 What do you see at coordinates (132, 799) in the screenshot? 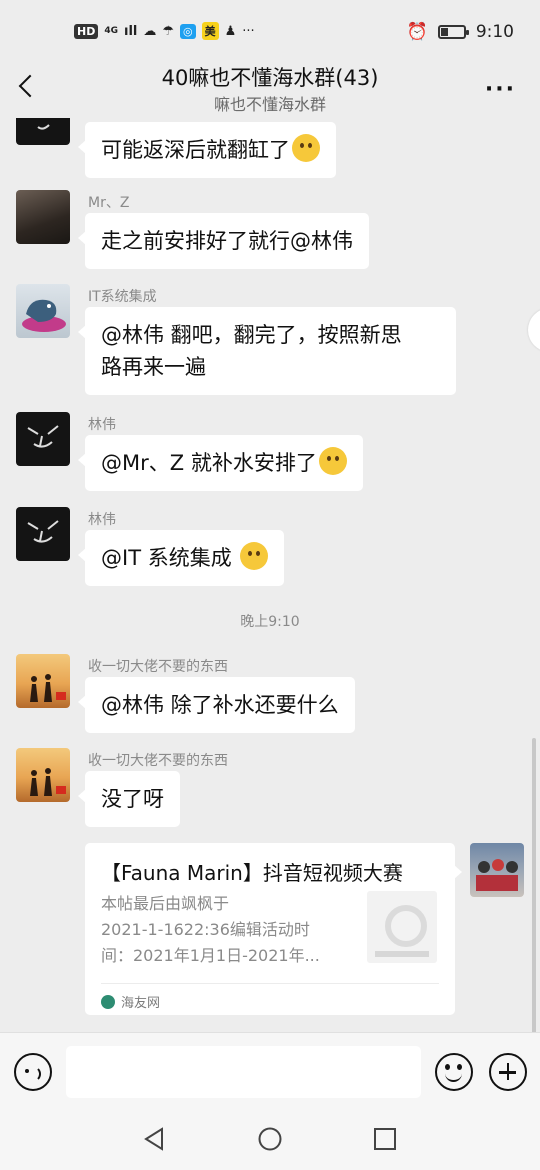
I see `message-text: 没了呀` at bounding box center [132, 799].